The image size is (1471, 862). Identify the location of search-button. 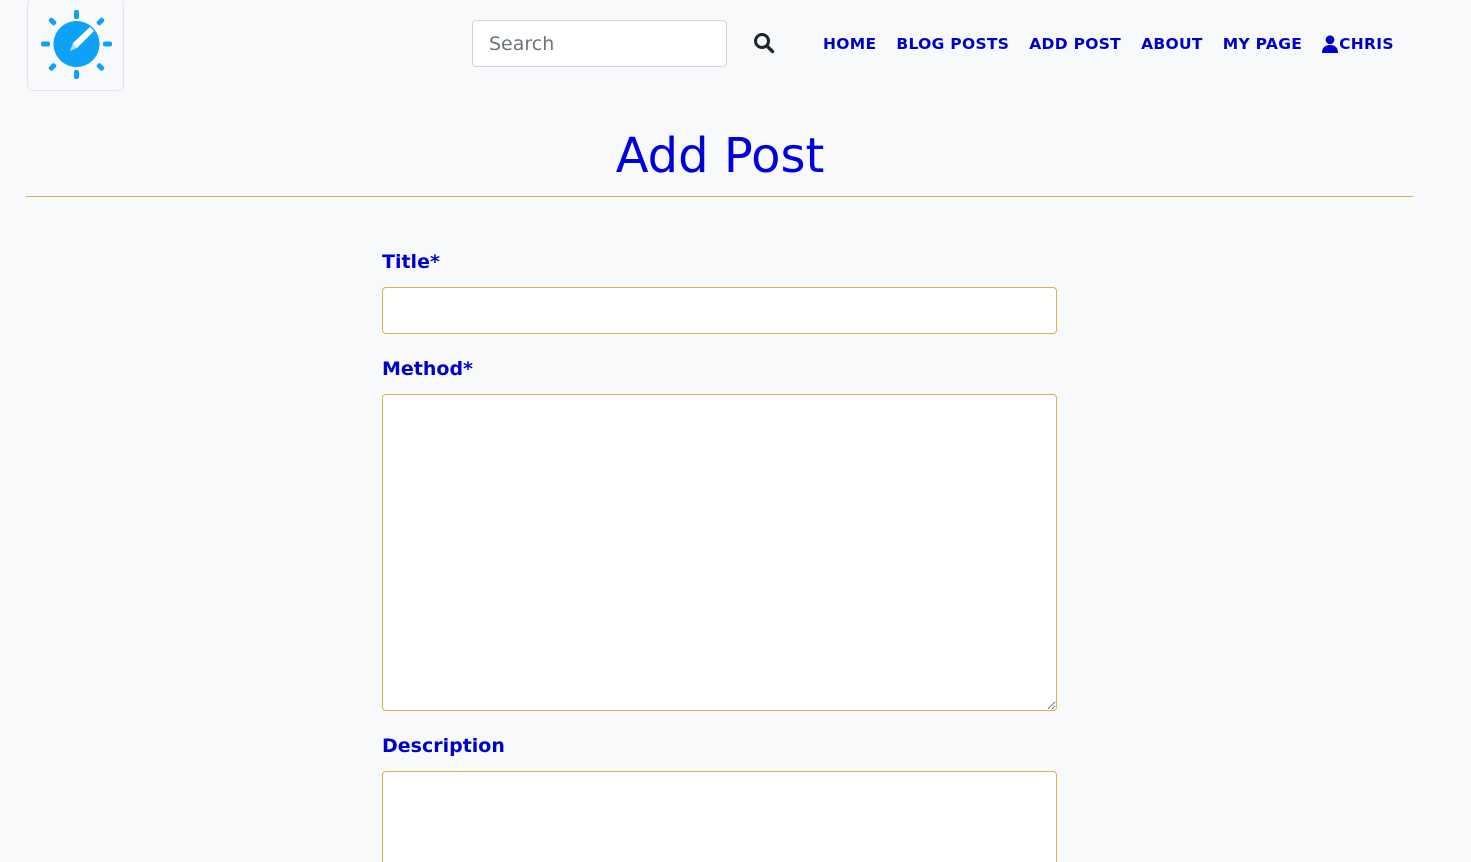
(764, 44).